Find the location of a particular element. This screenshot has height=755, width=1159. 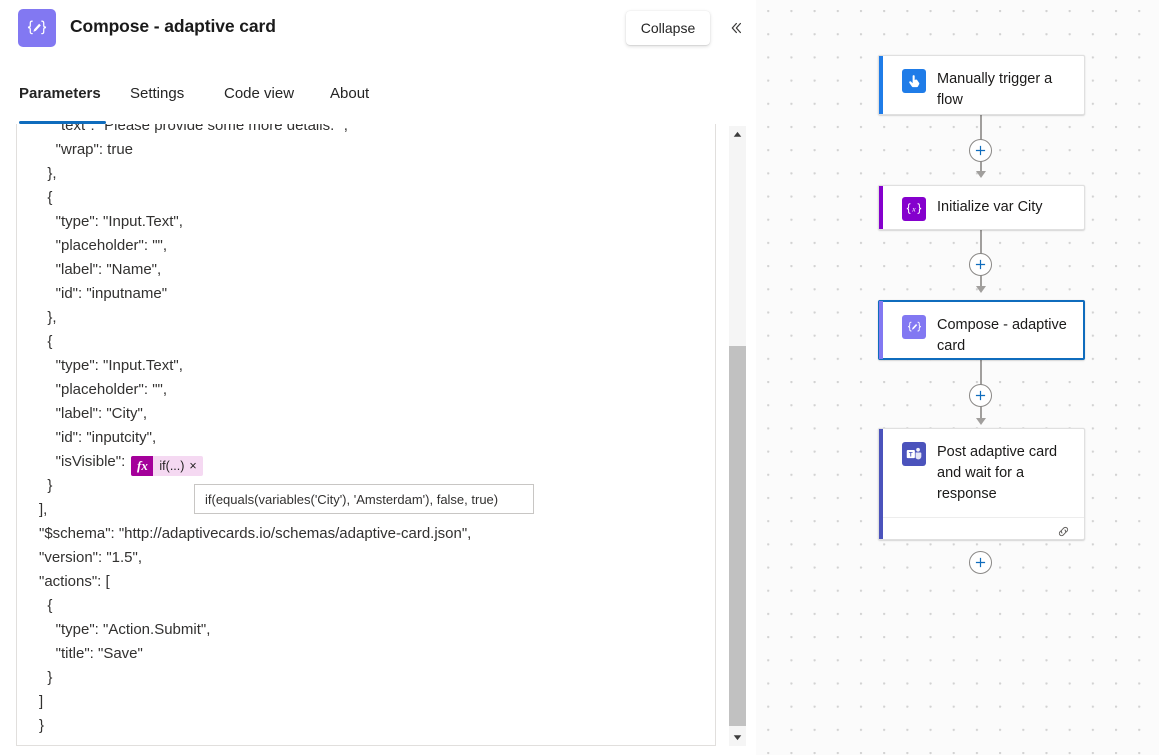

formula-token: fx if(...) × is located at coordinates (167, 466).